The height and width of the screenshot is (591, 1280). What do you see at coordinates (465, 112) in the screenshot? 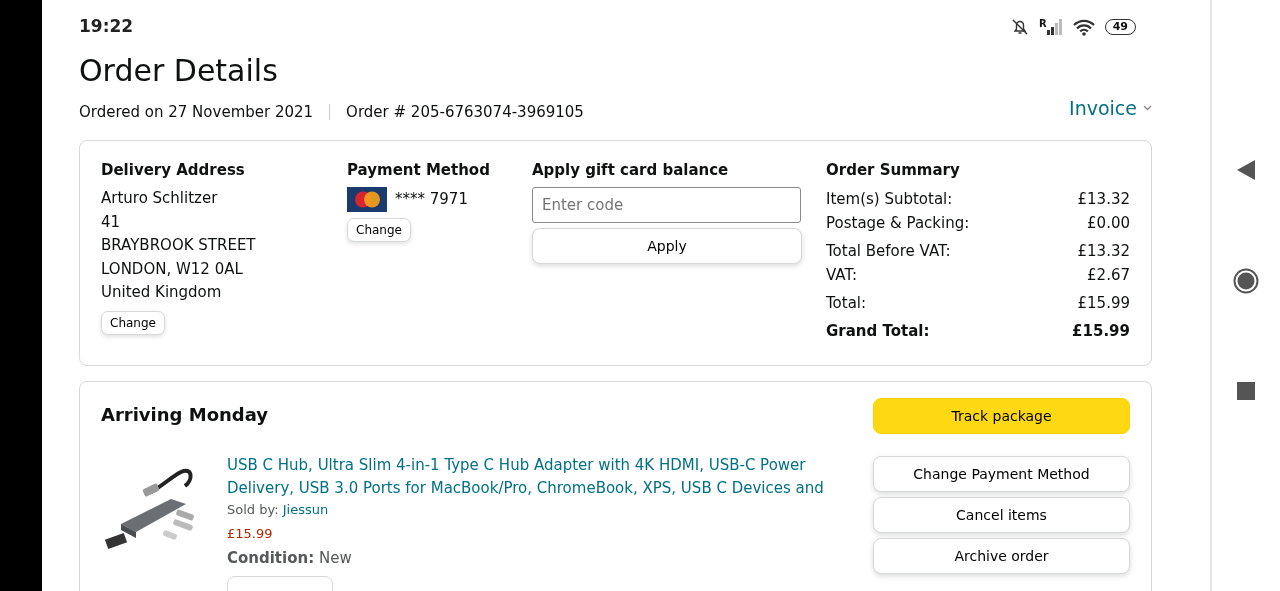
I see `order-number: Order # 205-6763074-3969105` at bounding box center [465, 112].